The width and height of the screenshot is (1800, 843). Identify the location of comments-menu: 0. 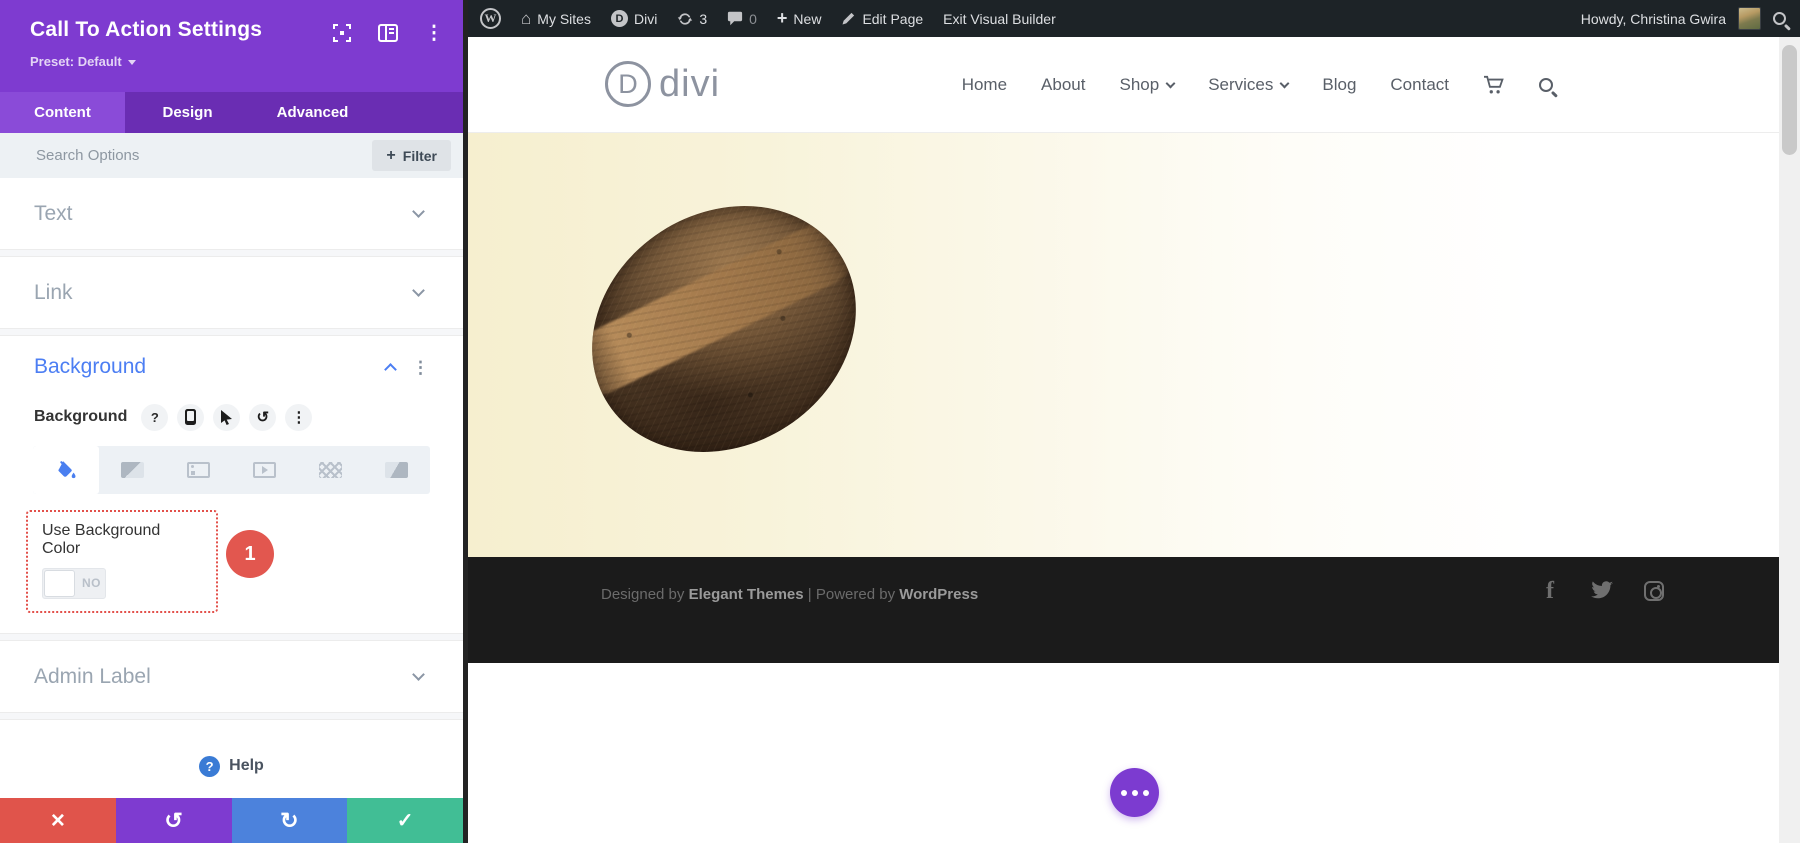
(742, 19).